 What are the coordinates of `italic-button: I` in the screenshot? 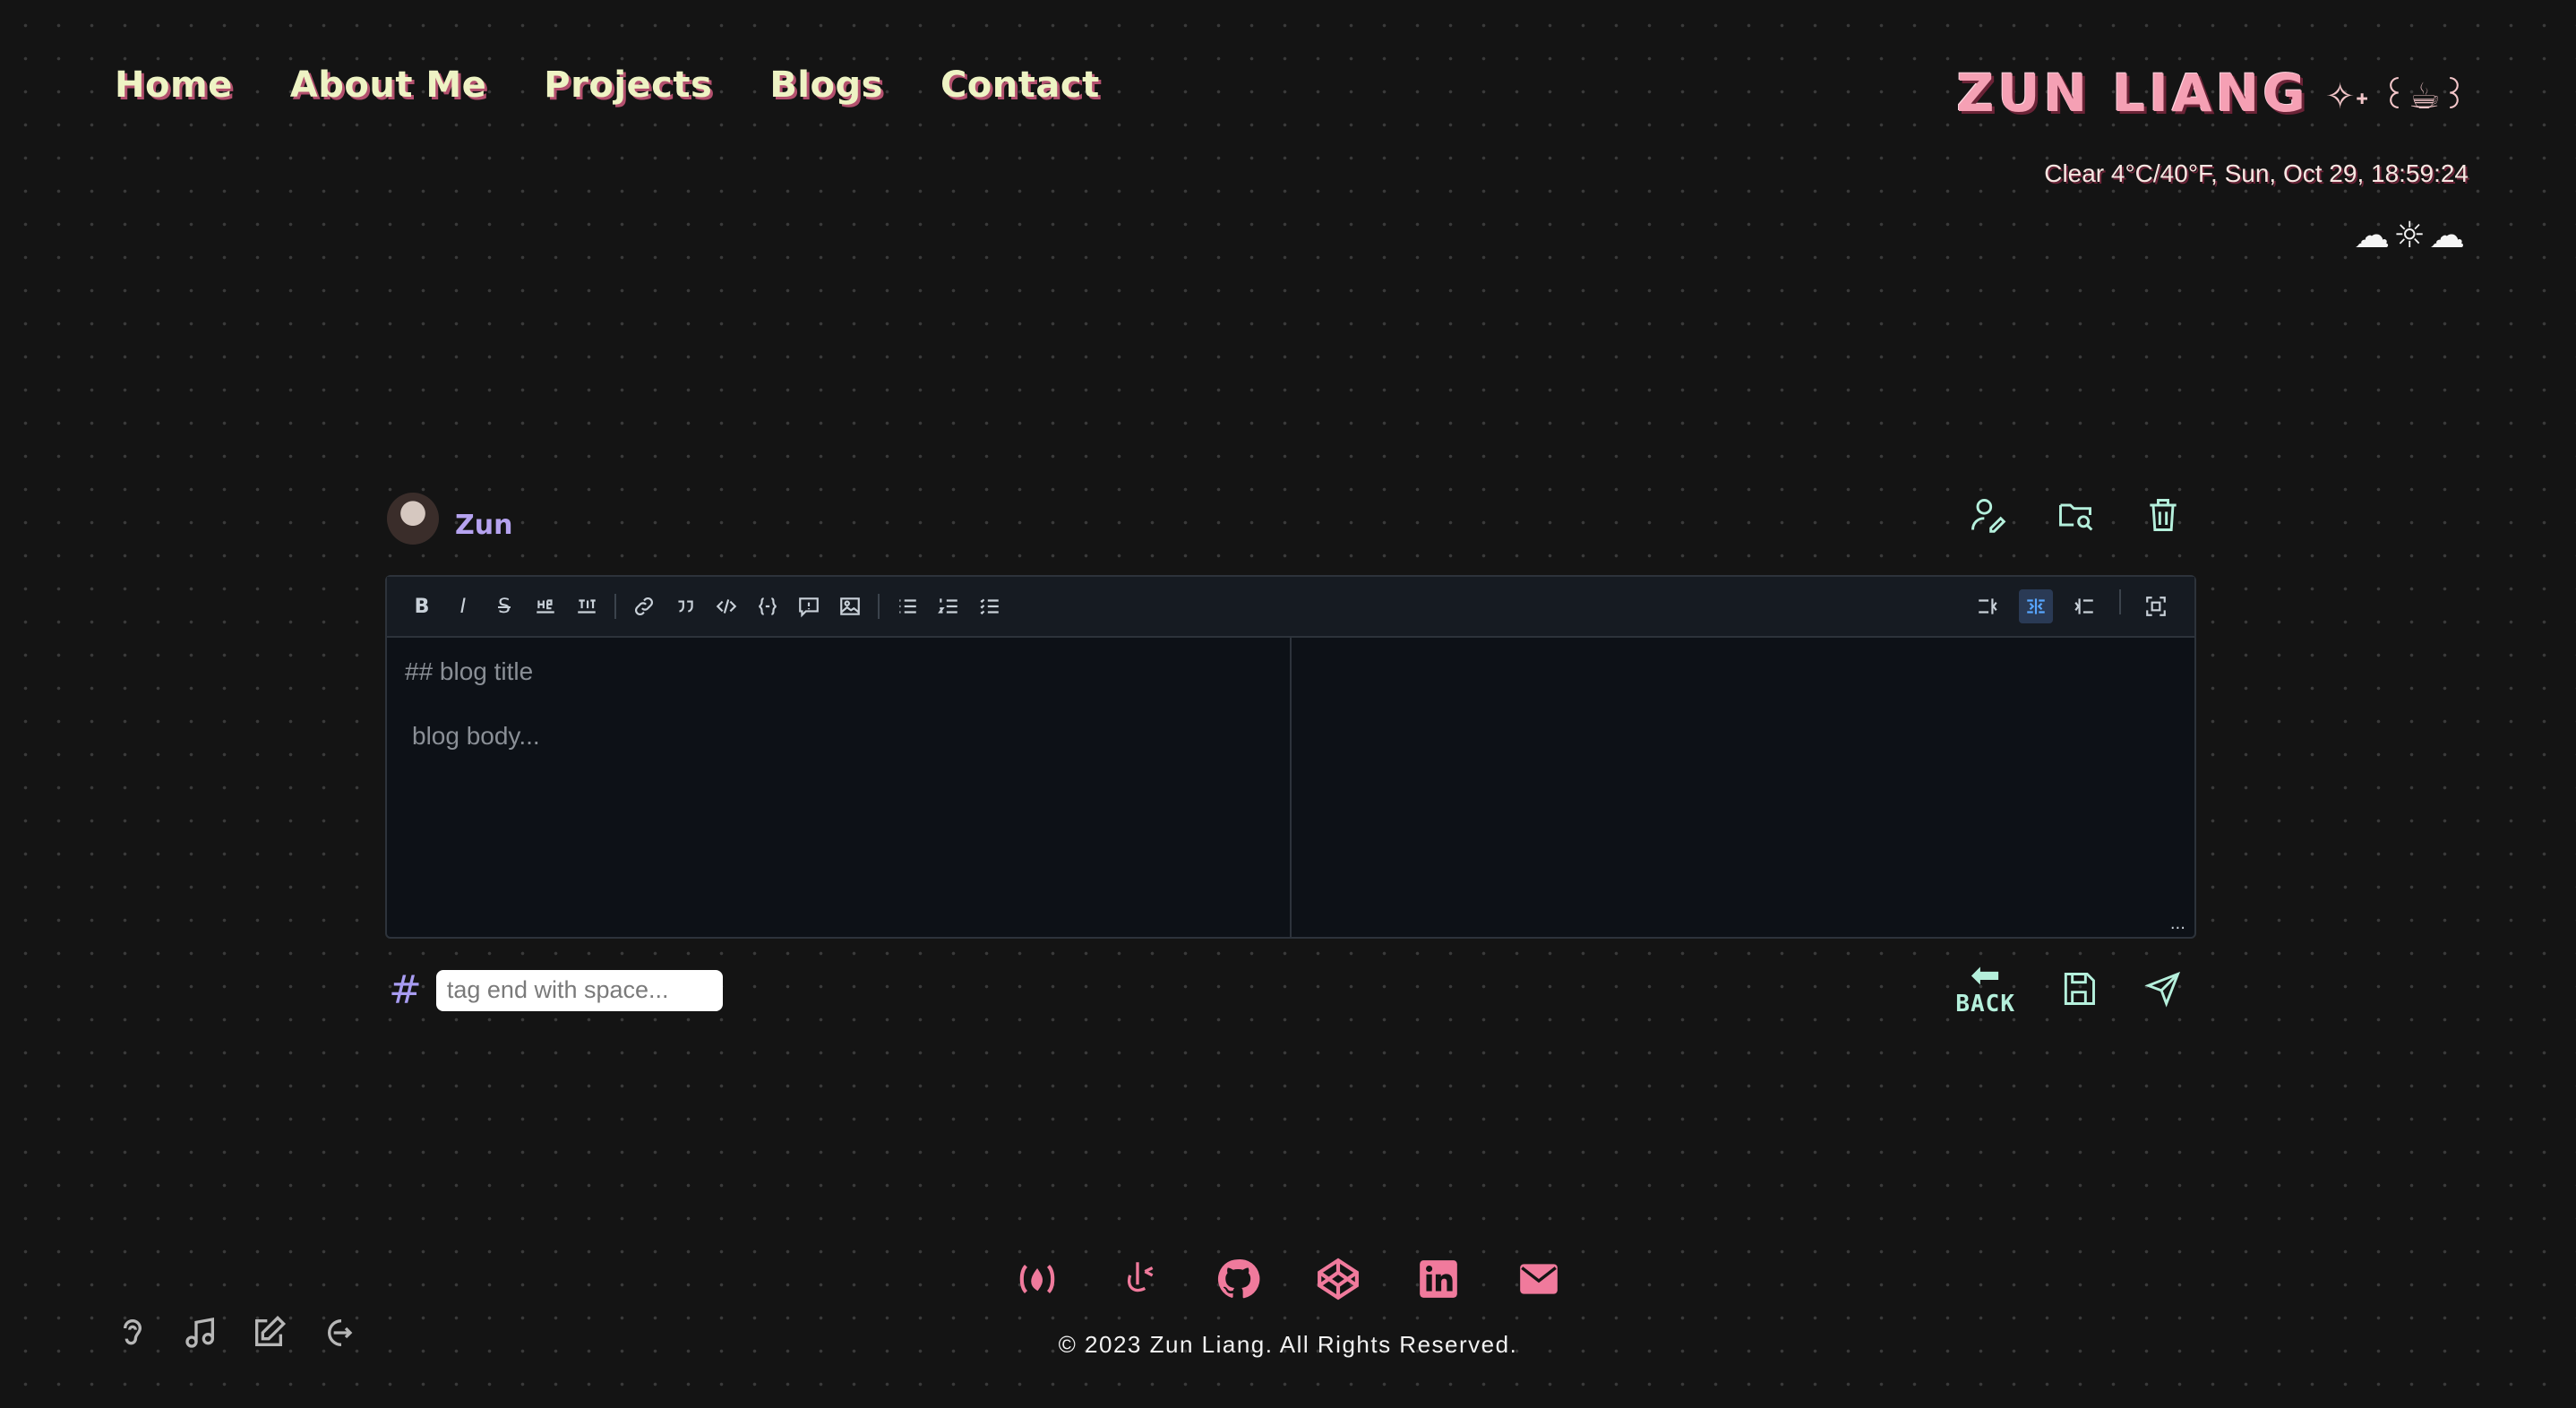 It's located at (463, 606).